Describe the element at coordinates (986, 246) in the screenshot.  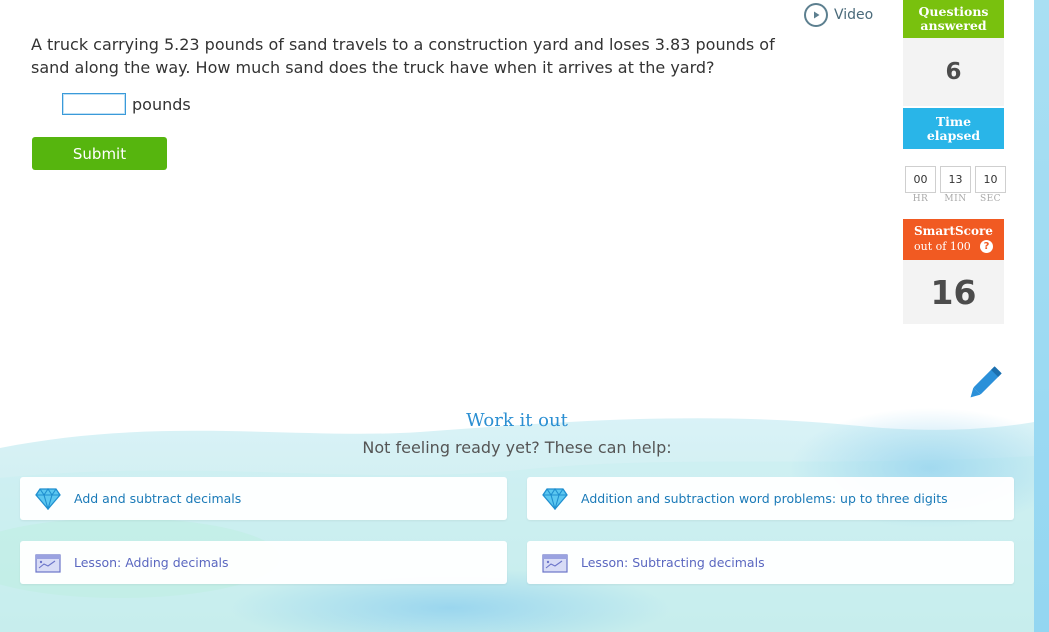
I see `help-icon: ?` at that location.